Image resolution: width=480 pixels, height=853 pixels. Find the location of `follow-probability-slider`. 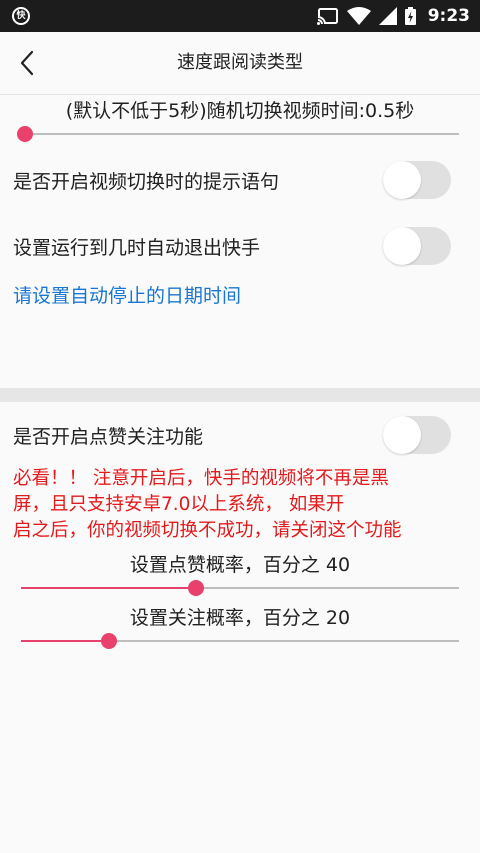

follow-probability-slider is located at coordinates (240, 641).